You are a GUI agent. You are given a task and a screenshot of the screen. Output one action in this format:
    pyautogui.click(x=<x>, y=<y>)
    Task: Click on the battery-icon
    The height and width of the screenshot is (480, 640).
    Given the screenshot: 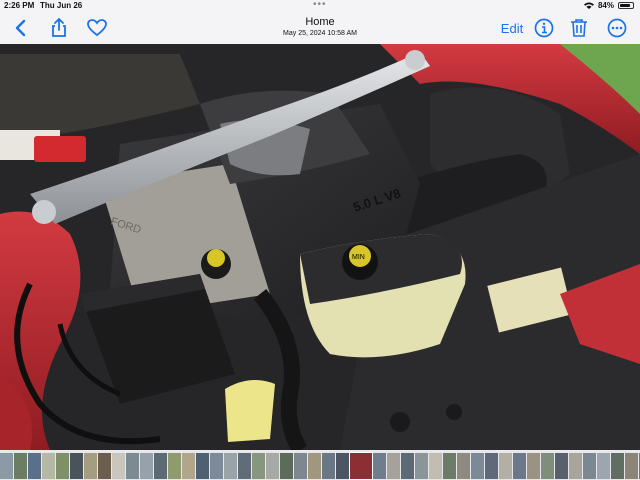 What is the action you would take?
    pyautogui.click(x=626, y=5)
    